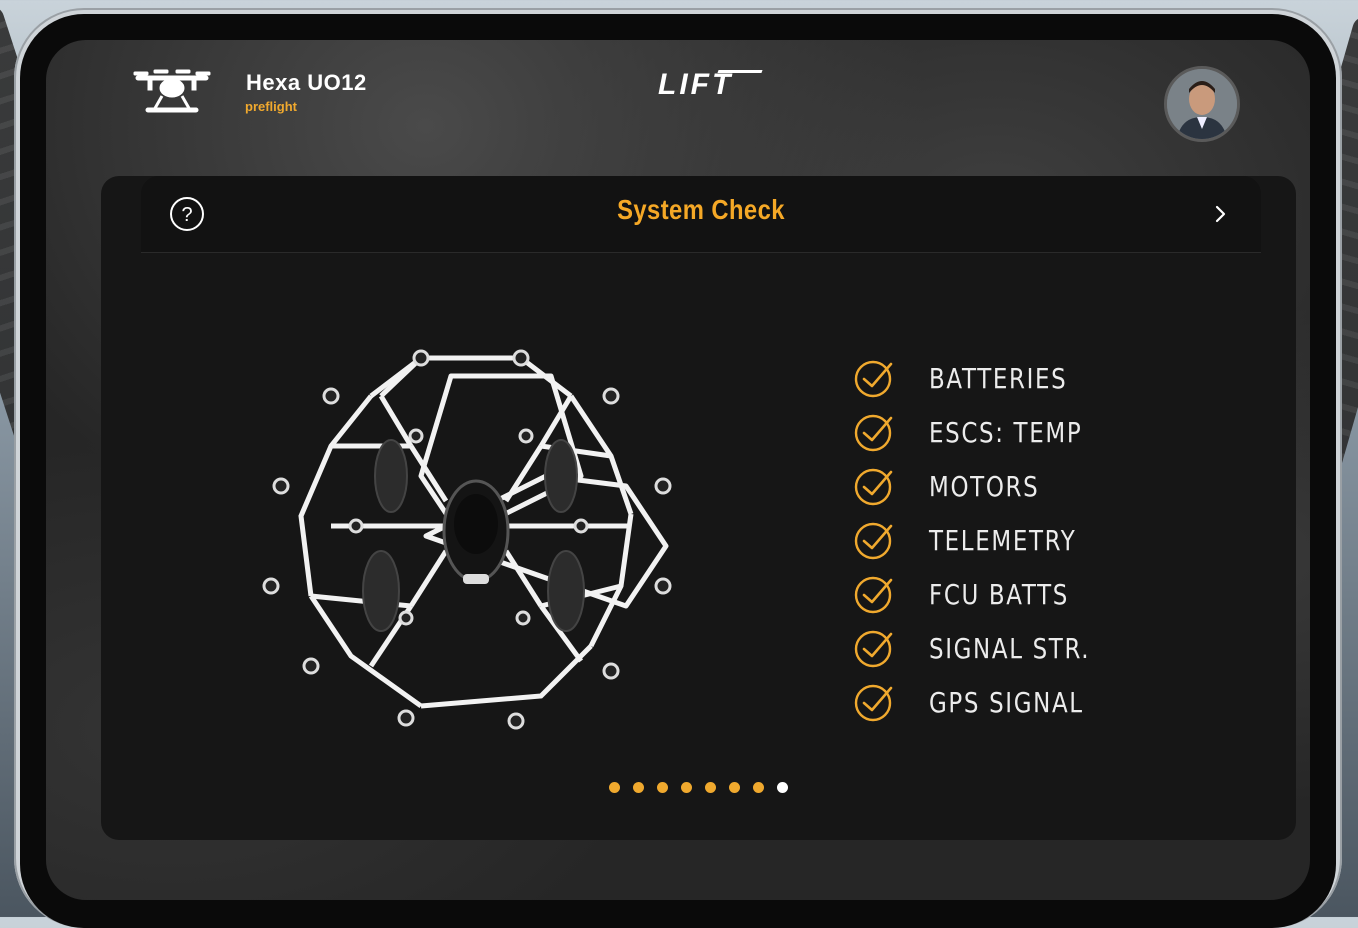 The width and height of the screenshot is (1358, 928). What do you see at coordinates (1221, 214) in the screenshot?
I see `chevron-right-icon` at bounding box center [1221, 214].